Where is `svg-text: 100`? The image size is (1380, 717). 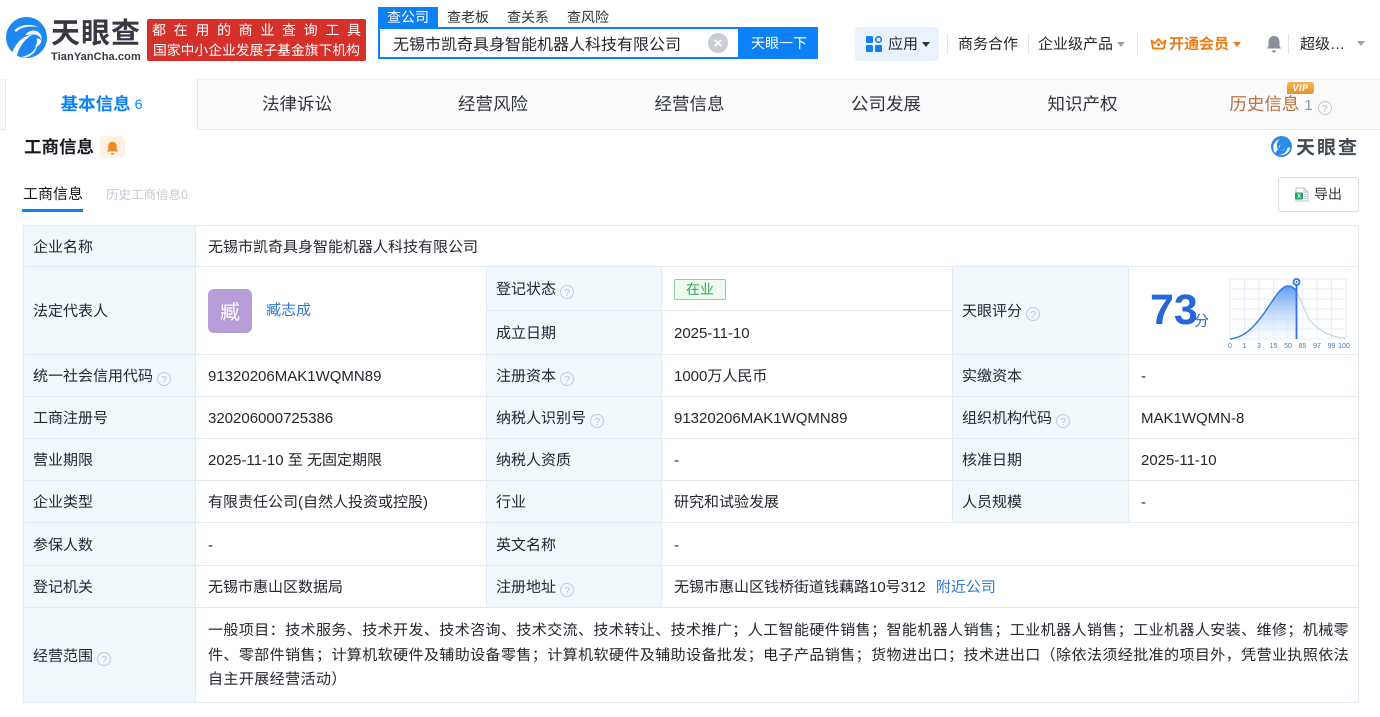
svg-text: 100 is located at coordinates (1344, 346).